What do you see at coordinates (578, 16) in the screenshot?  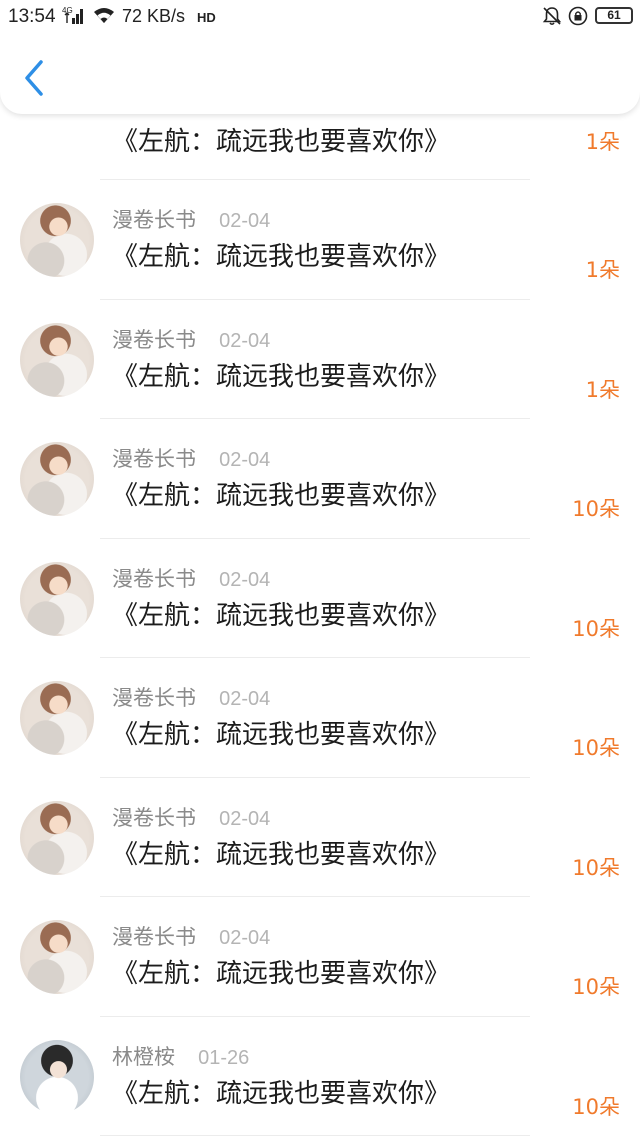 I see `rotation-lock-icon` at bounding box center [578, 16].